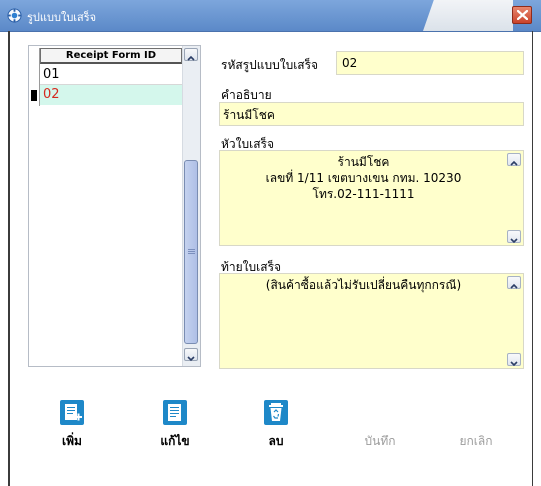 The height and width of the screenshot is (486, 541). I want to click on scroll-grip, so click(191, 252).